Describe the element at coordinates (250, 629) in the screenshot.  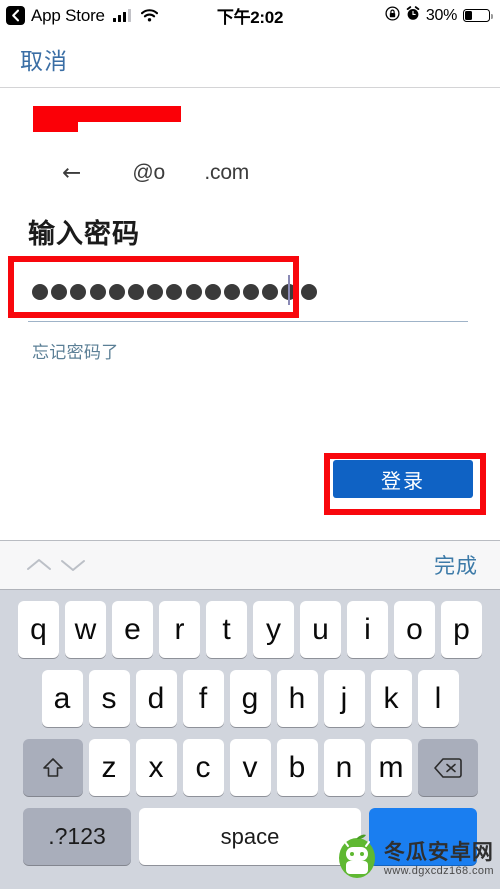
I see `keyboard-row-1: qwertyuiop` at that location.